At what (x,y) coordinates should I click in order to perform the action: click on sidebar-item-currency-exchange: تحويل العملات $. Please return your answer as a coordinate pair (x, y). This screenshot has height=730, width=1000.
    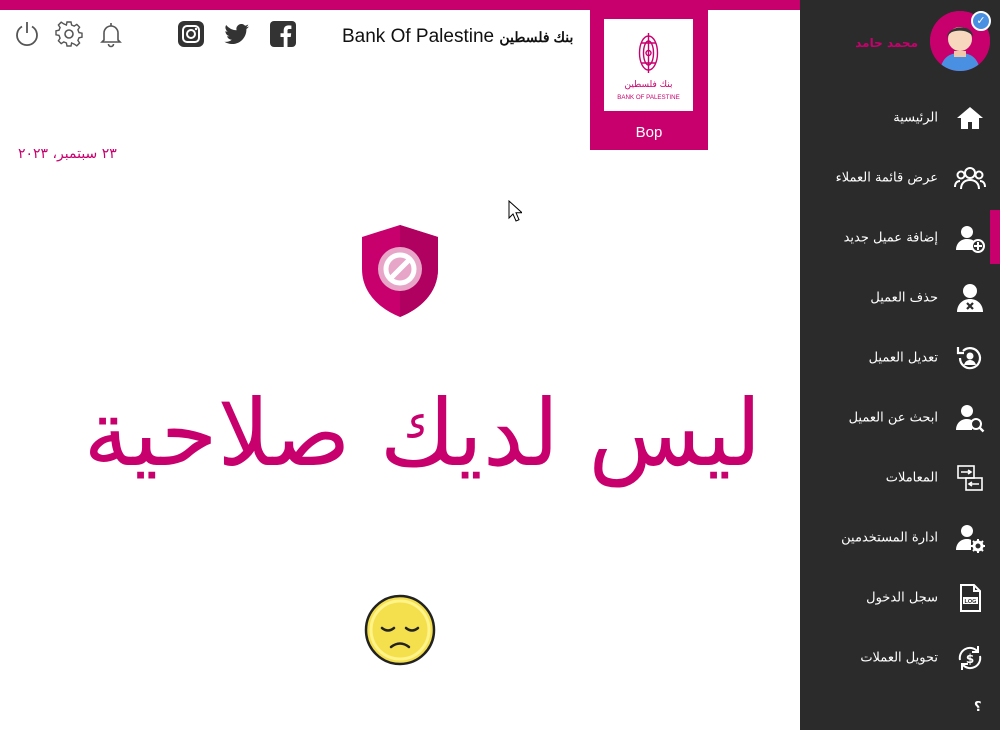
    Looking at the image, I should click on (900, 658).